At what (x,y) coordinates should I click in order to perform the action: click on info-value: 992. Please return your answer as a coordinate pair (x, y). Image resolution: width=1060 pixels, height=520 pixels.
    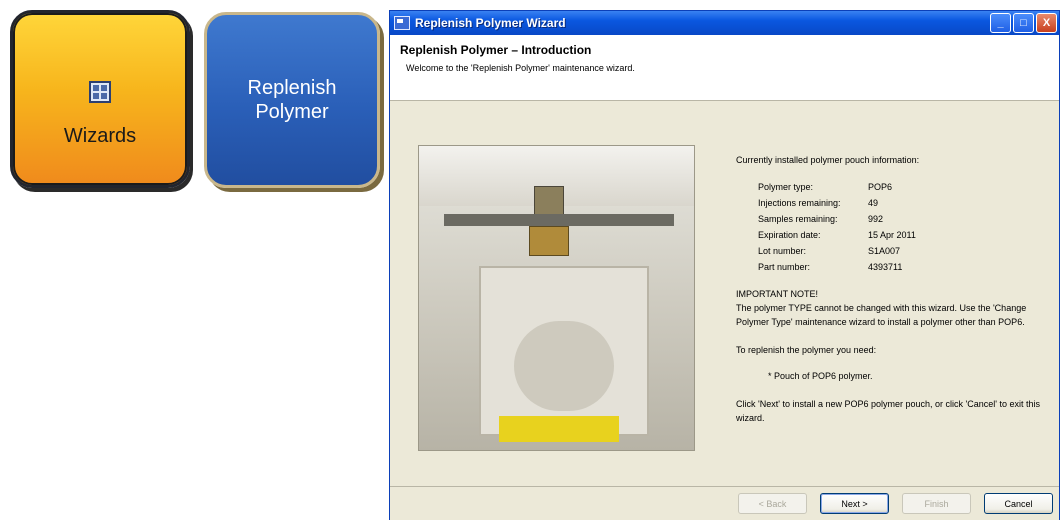
    Looking at the image, I should click on (876, 219).